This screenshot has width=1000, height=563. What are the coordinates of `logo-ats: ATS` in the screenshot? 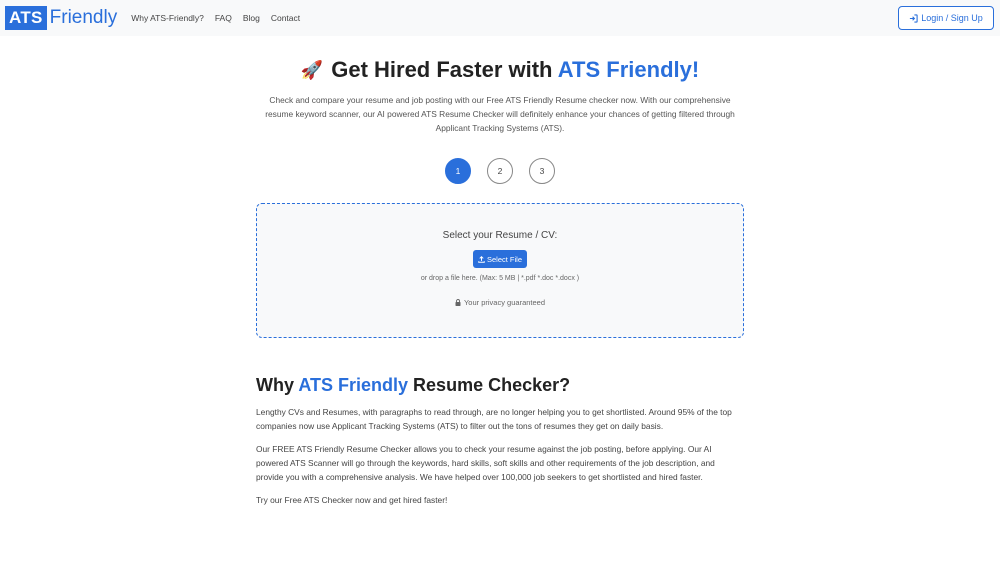 It's located at (26, 18).